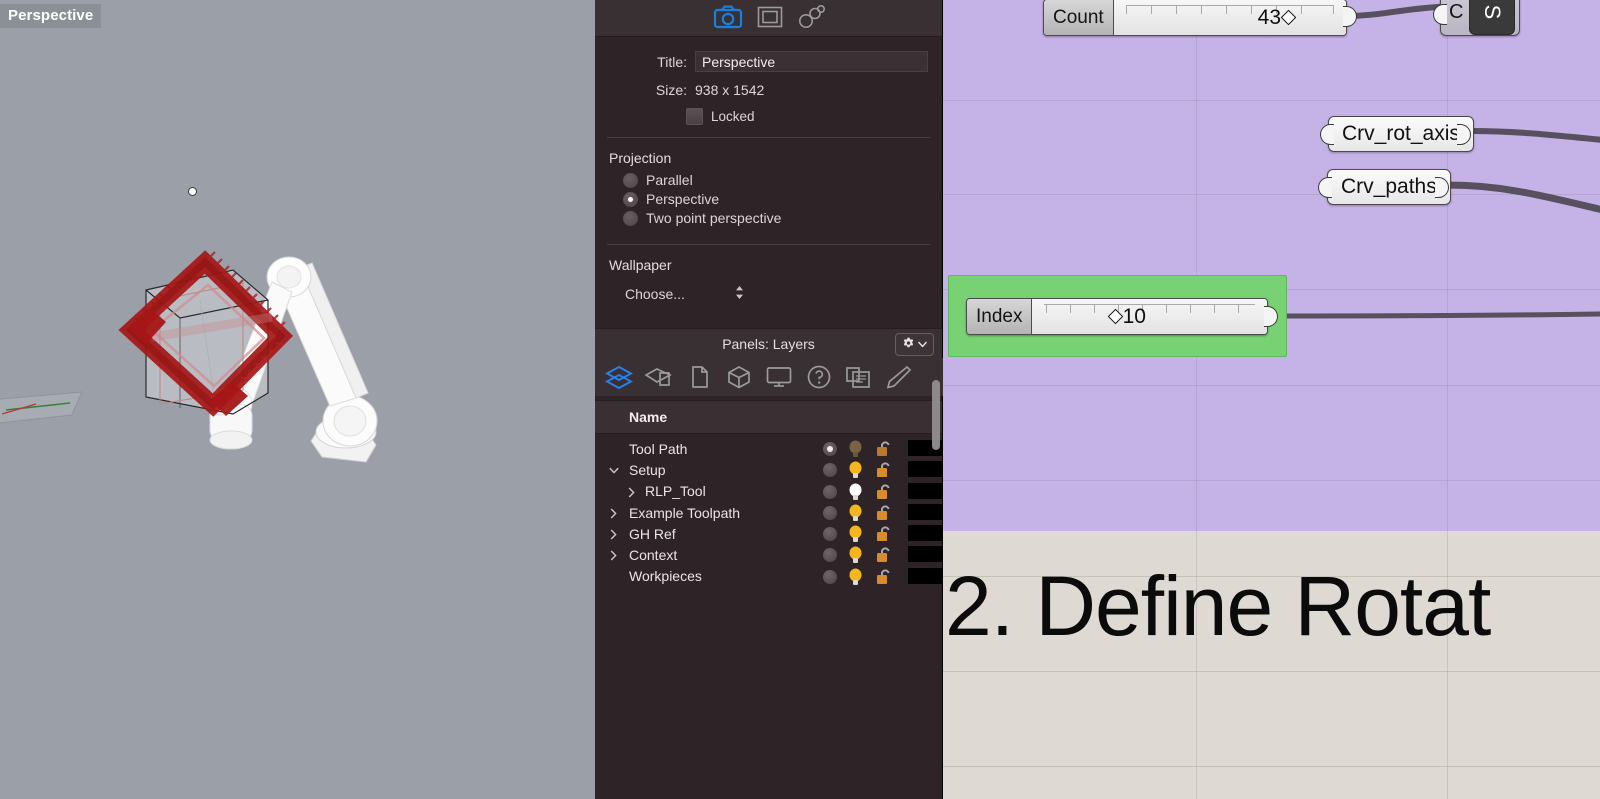 This screenshot has width=1600, height=799. Describe the element at coordinates (899, 377) in the screenshot. I see `brush-icon` at that location.